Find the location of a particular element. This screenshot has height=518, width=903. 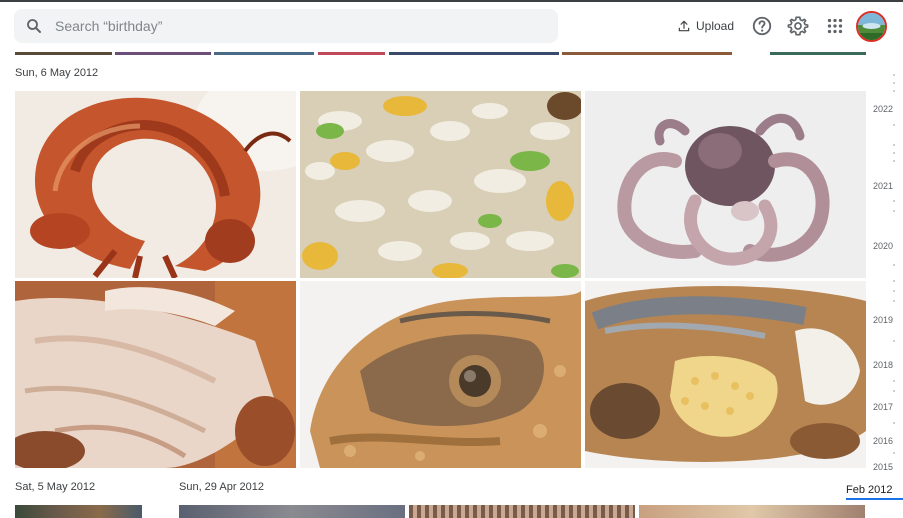

timeline-year: 2019 is located at coordinates (883, 320).